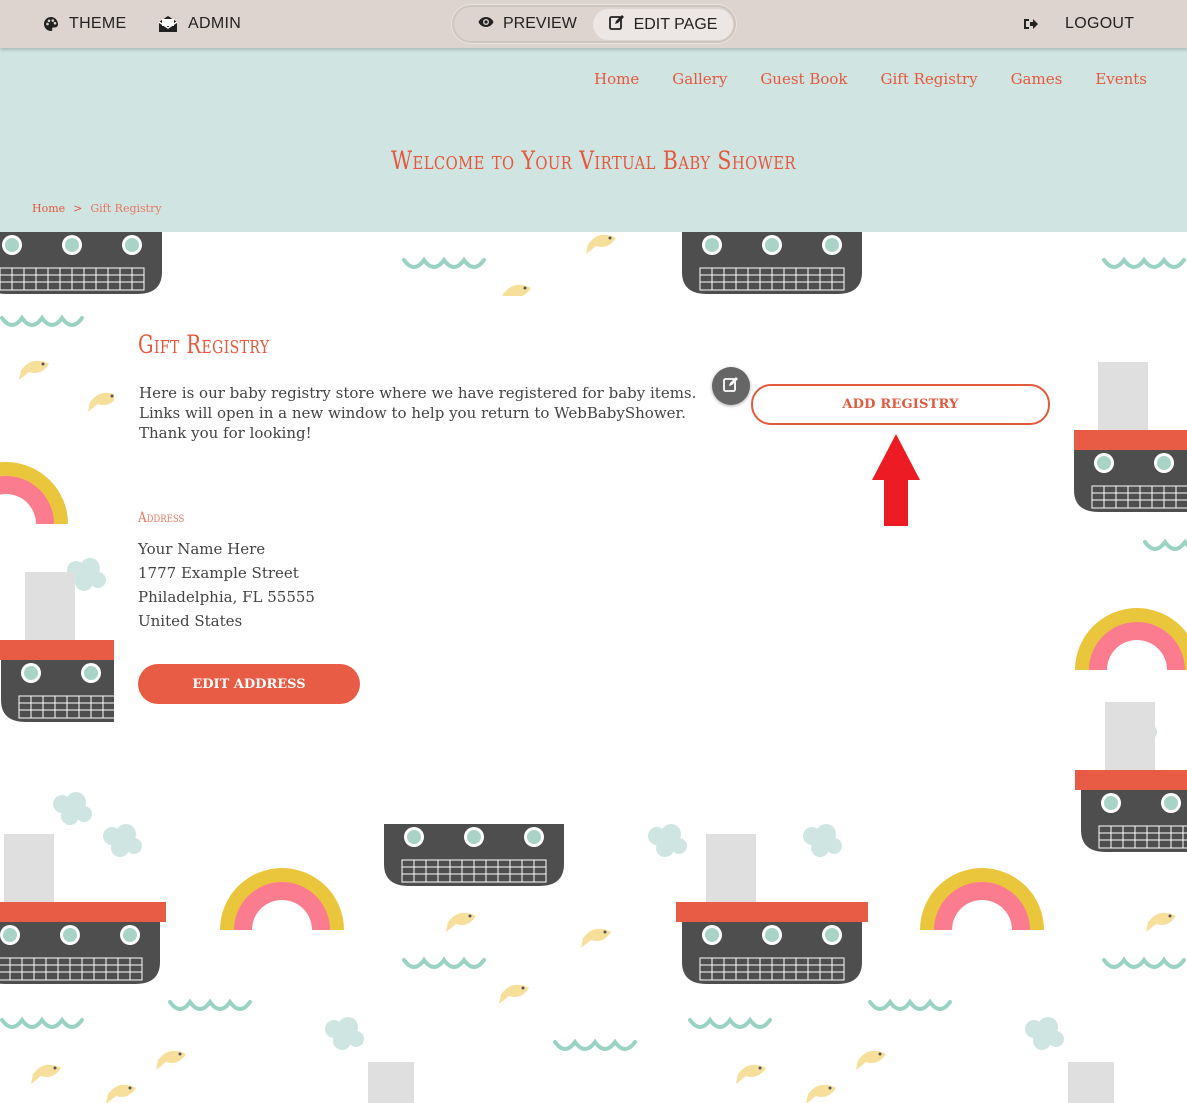 This screenshot has height=1103, width=1187. Describe the element at coordinates (126, 208) in the screenshot. I see `breadcrumb-current: Gift Registry` at that location.